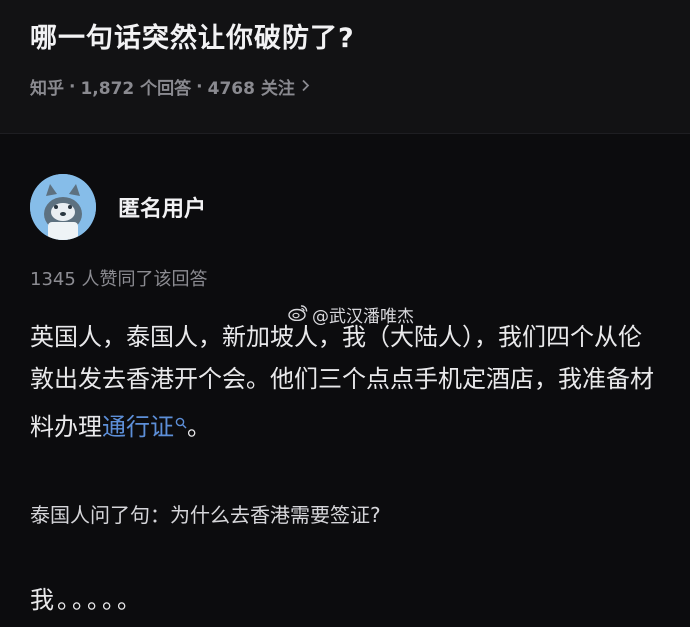 This screenshot has width=690, height=627. I want to click on anonymous-avatar-icon, so click(63, 207).